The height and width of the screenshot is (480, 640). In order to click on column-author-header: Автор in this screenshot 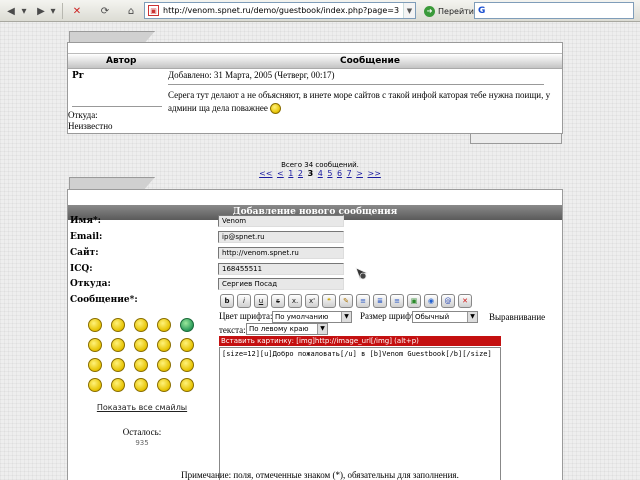, I will do `click(121, 61)`.